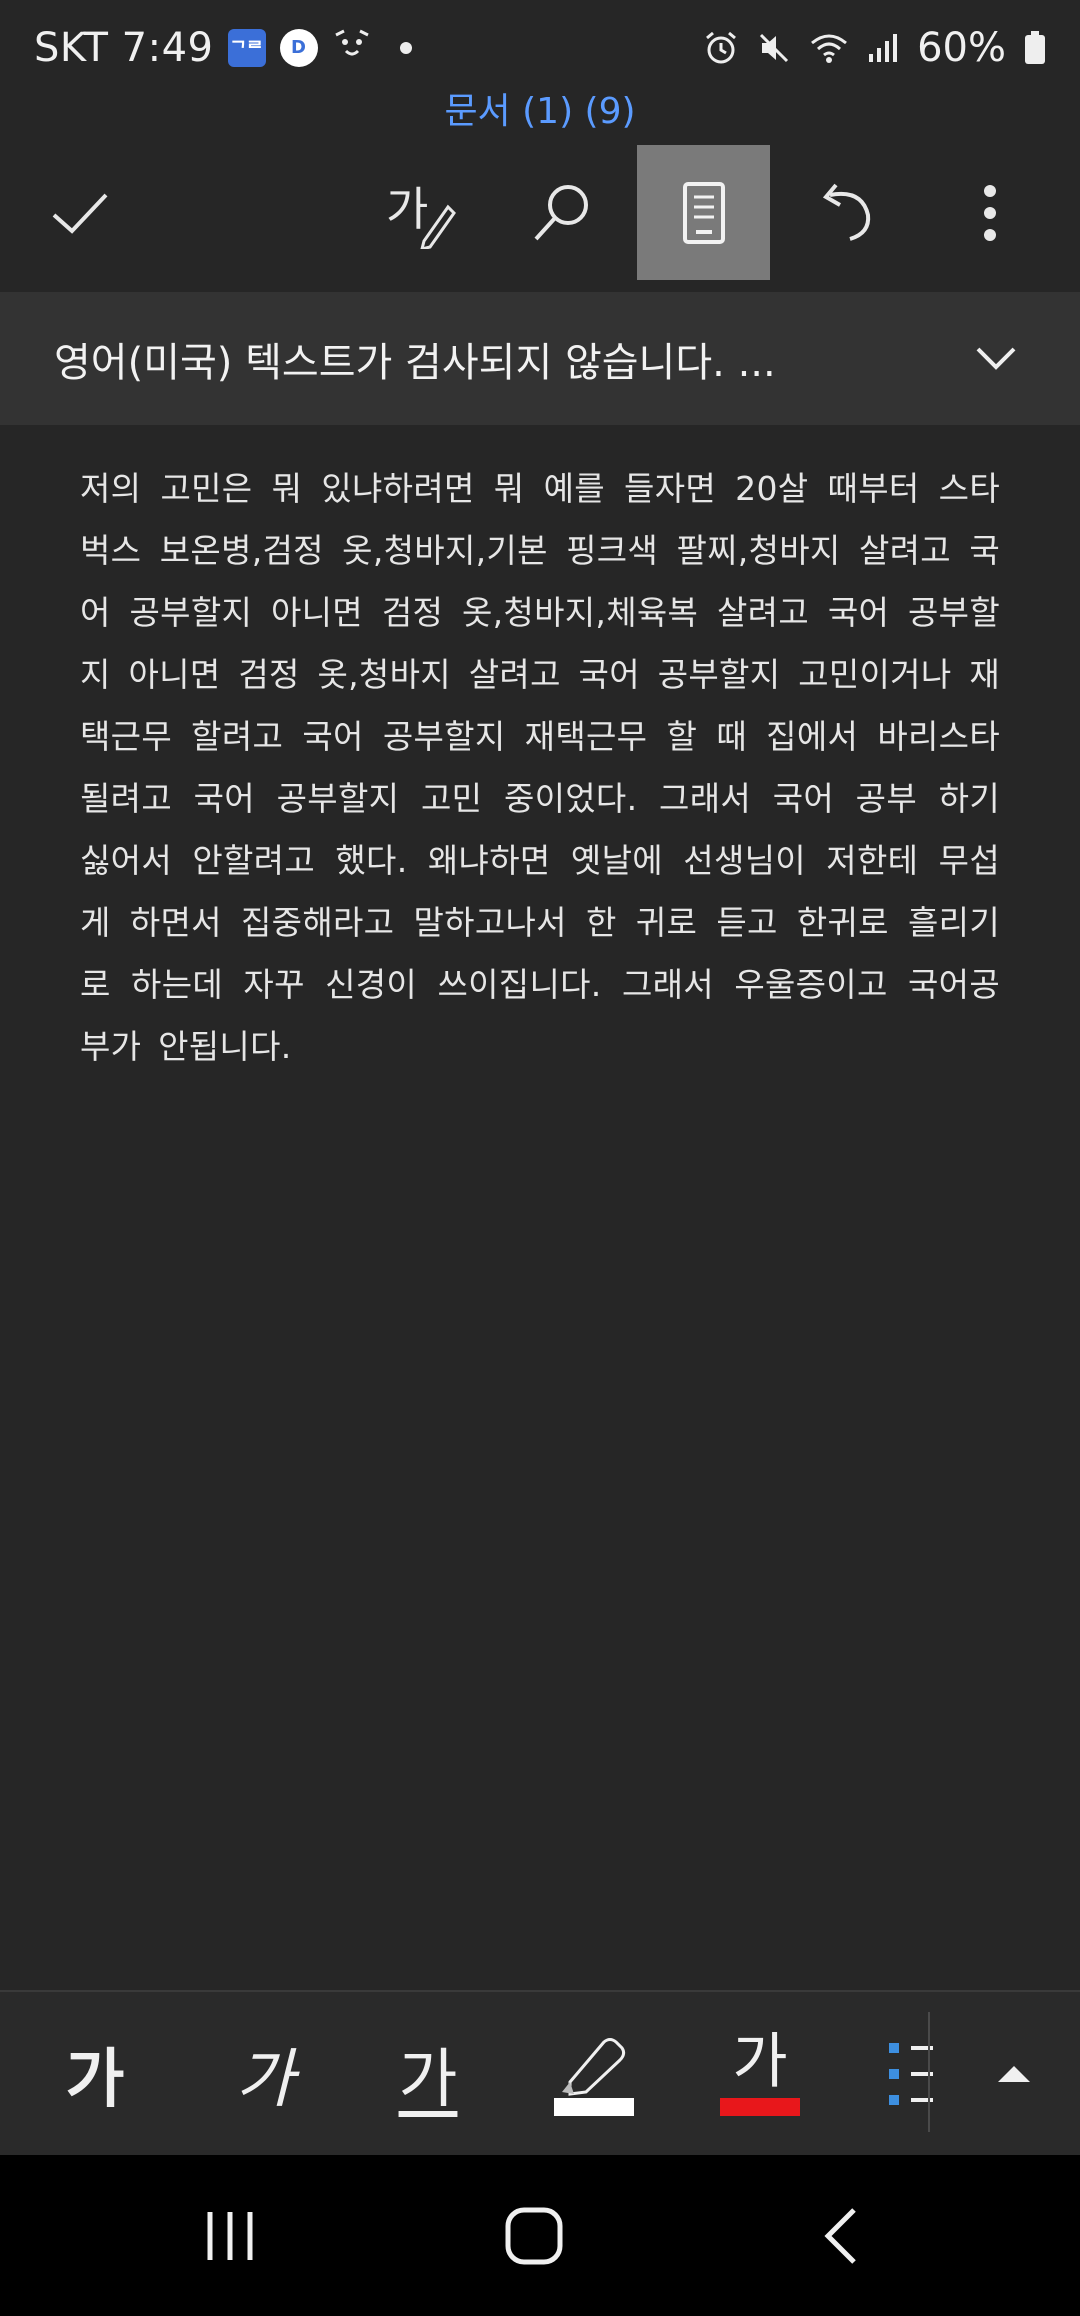 This screenshot has height=2316, width=1080. I want to click on font-color-button: 가, so click(760, 2073).